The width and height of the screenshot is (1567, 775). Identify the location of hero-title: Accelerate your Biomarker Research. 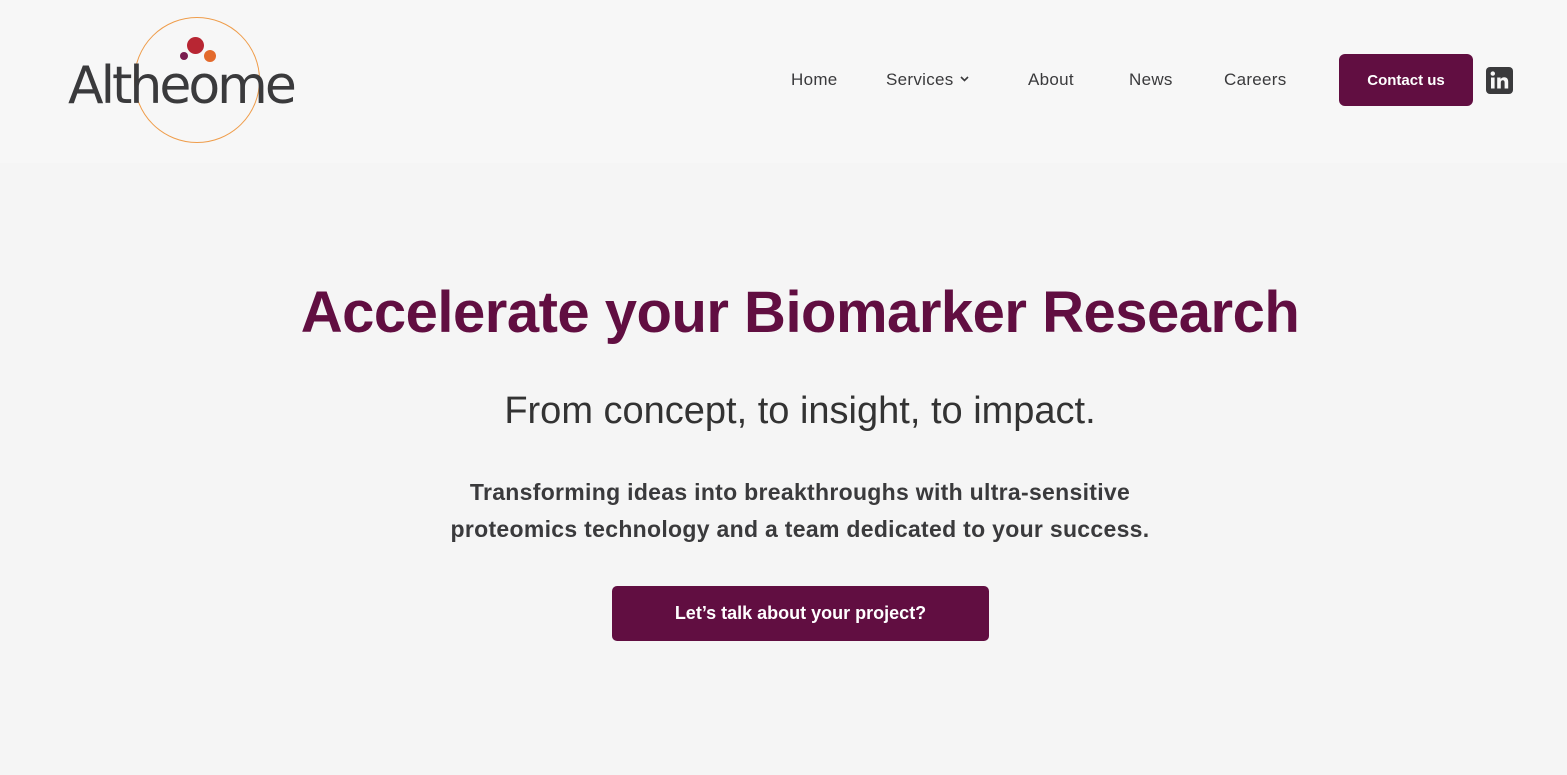
(800, 312).